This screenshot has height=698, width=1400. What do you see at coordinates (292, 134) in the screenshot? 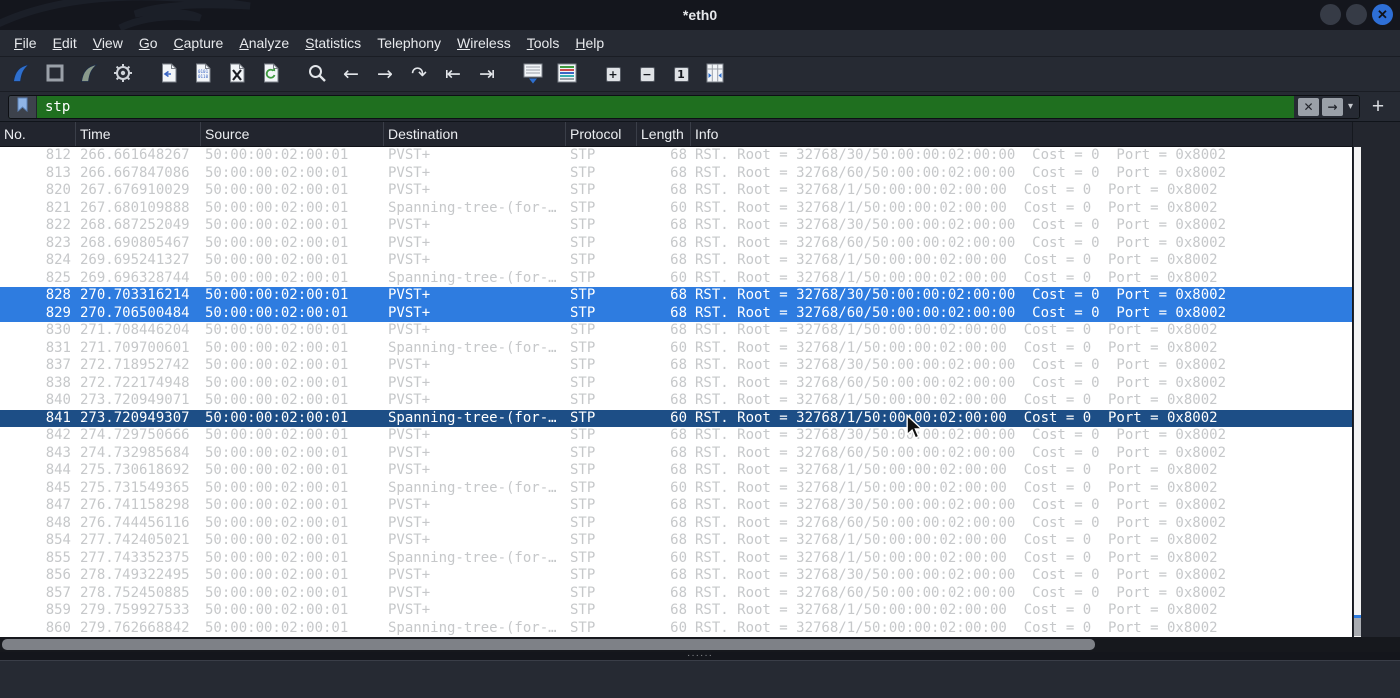
I see `column-header-source: Source` at bounding box center [292, 134].